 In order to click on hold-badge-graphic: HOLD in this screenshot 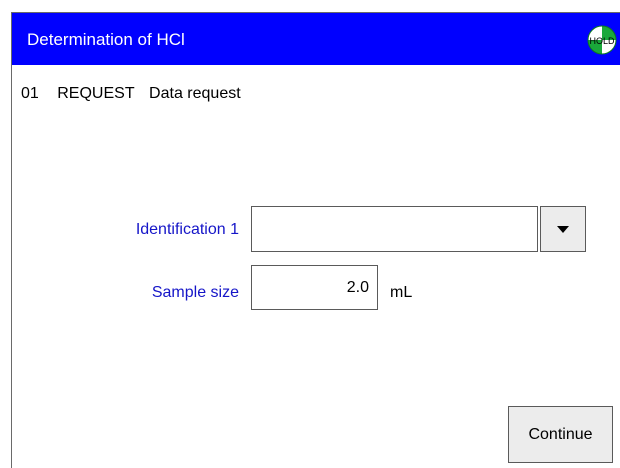, I will do `click(602, 40)`.